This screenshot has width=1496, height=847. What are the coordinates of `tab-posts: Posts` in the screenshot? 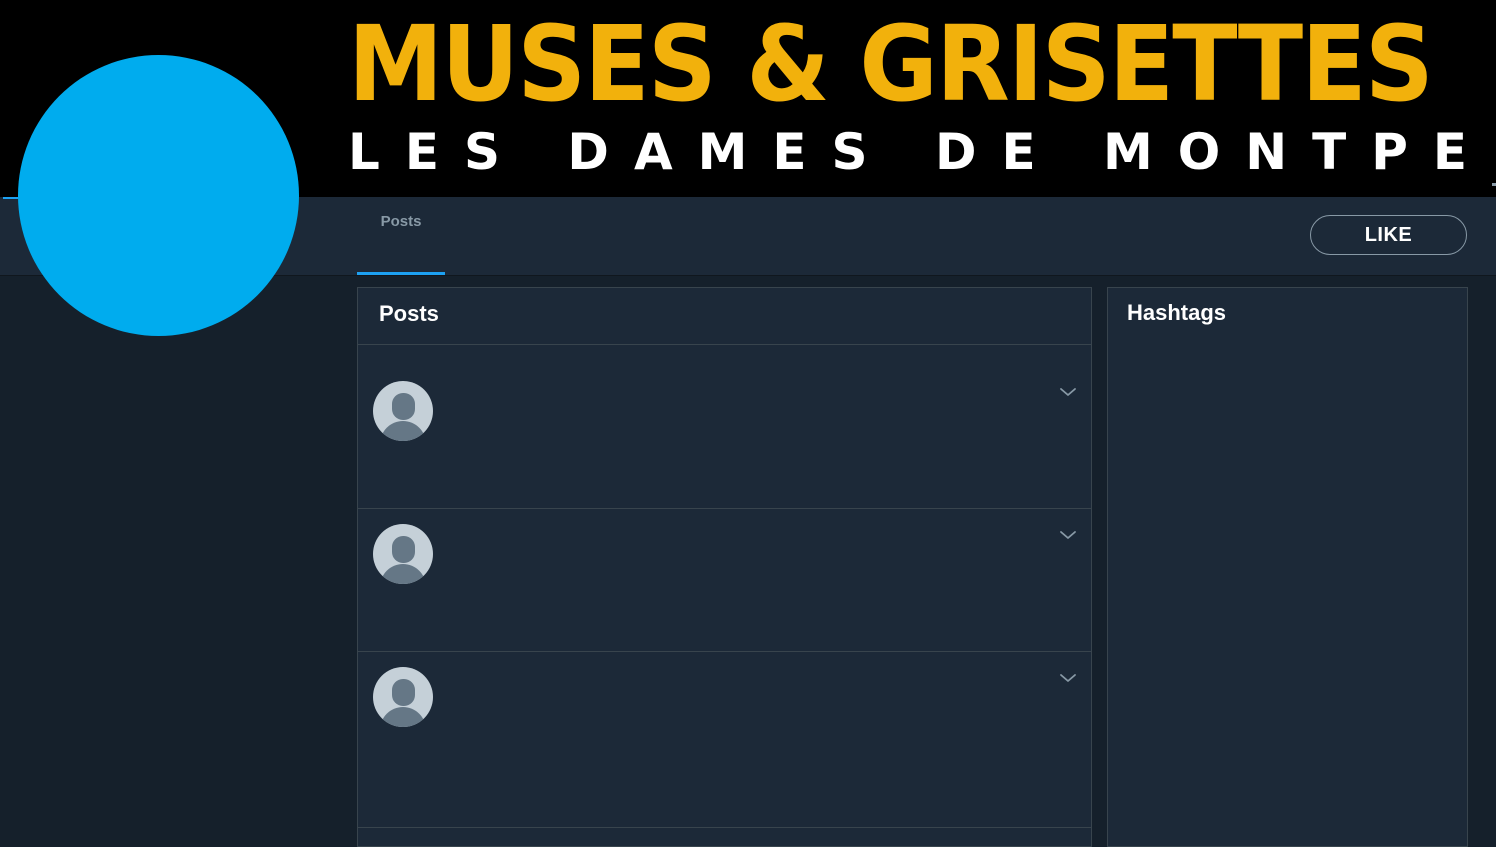 It's located at (401, 236).